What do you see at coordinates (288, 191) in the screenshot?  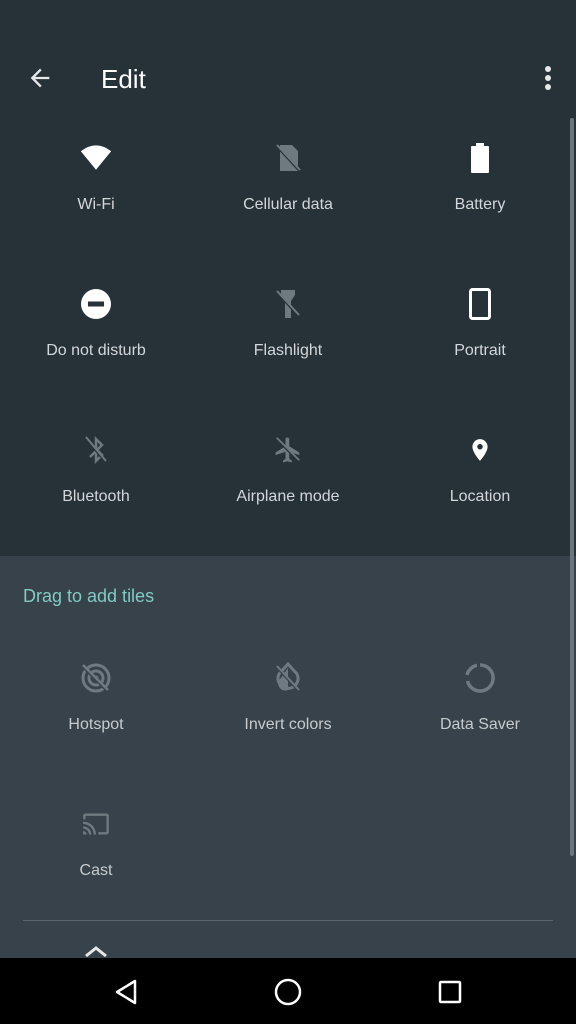 I see `tile-cellular-data: Cellular data` at bounding box center [288, 191].